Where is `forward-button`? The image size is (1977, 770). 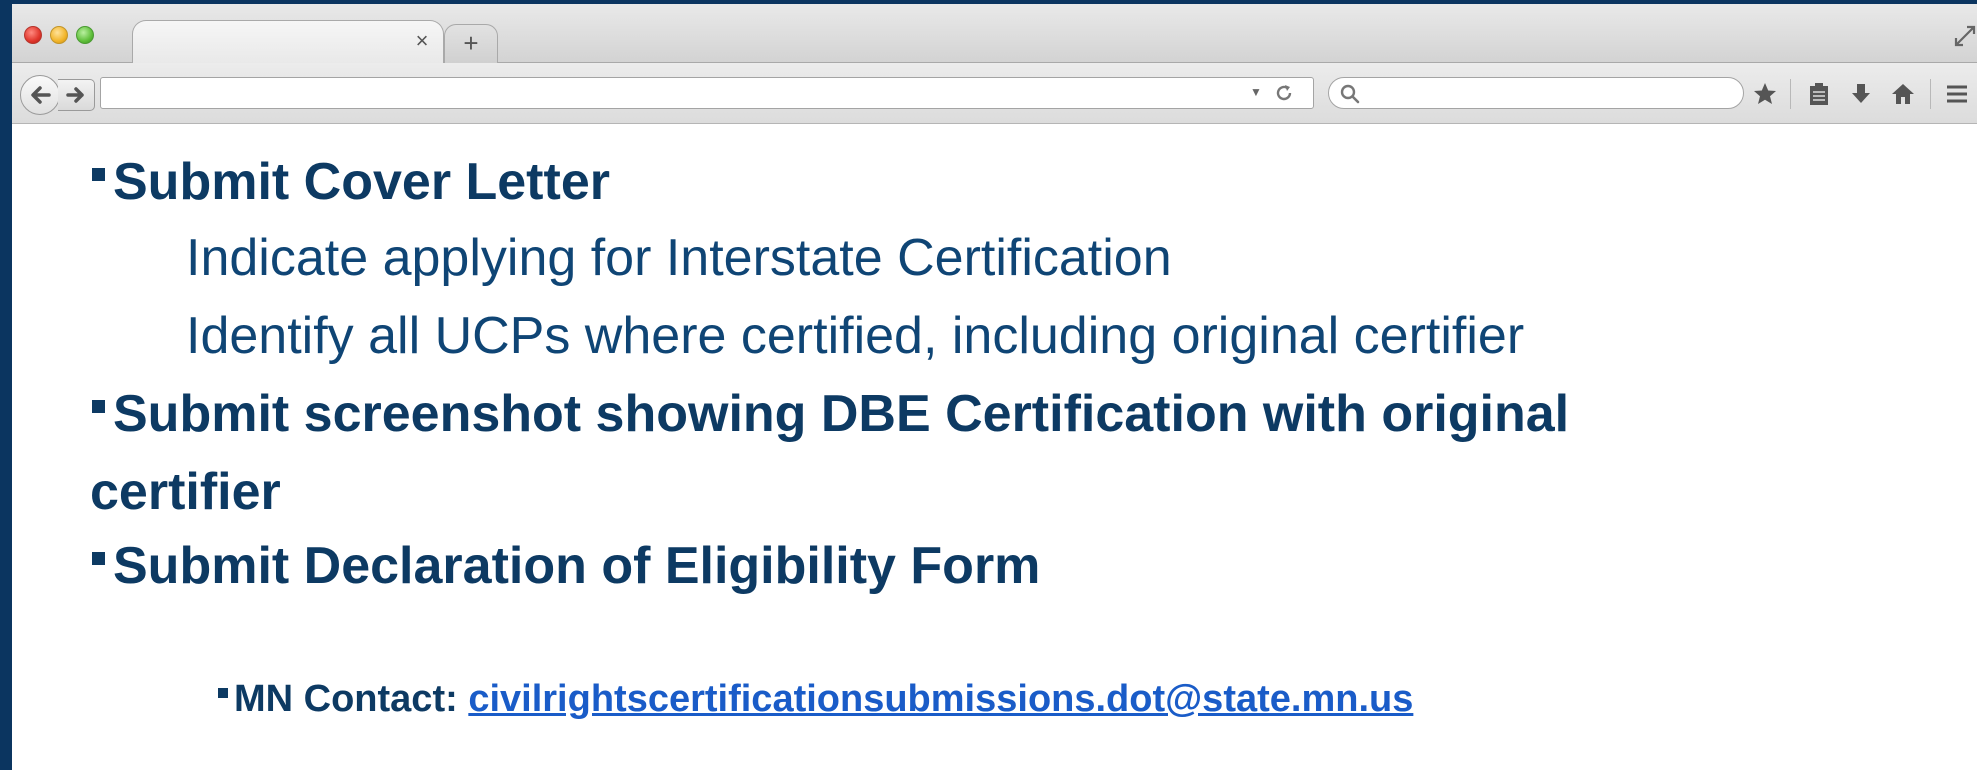 forward-button is located at coordinates (76, 95).